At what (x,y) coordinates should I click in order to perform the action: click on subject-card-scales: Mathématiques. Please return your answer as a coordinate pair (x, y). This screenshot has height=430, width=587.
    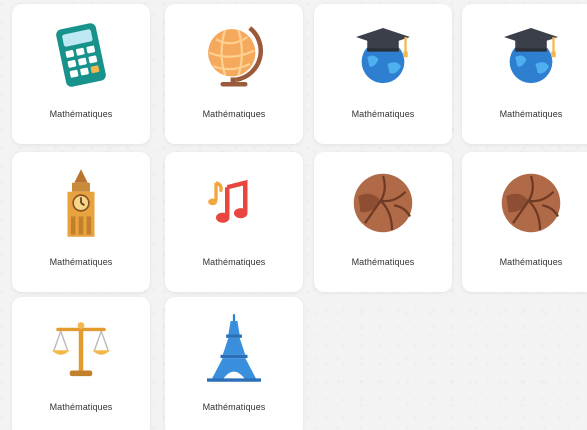
    Looking at the image, I should click on (81, 363).